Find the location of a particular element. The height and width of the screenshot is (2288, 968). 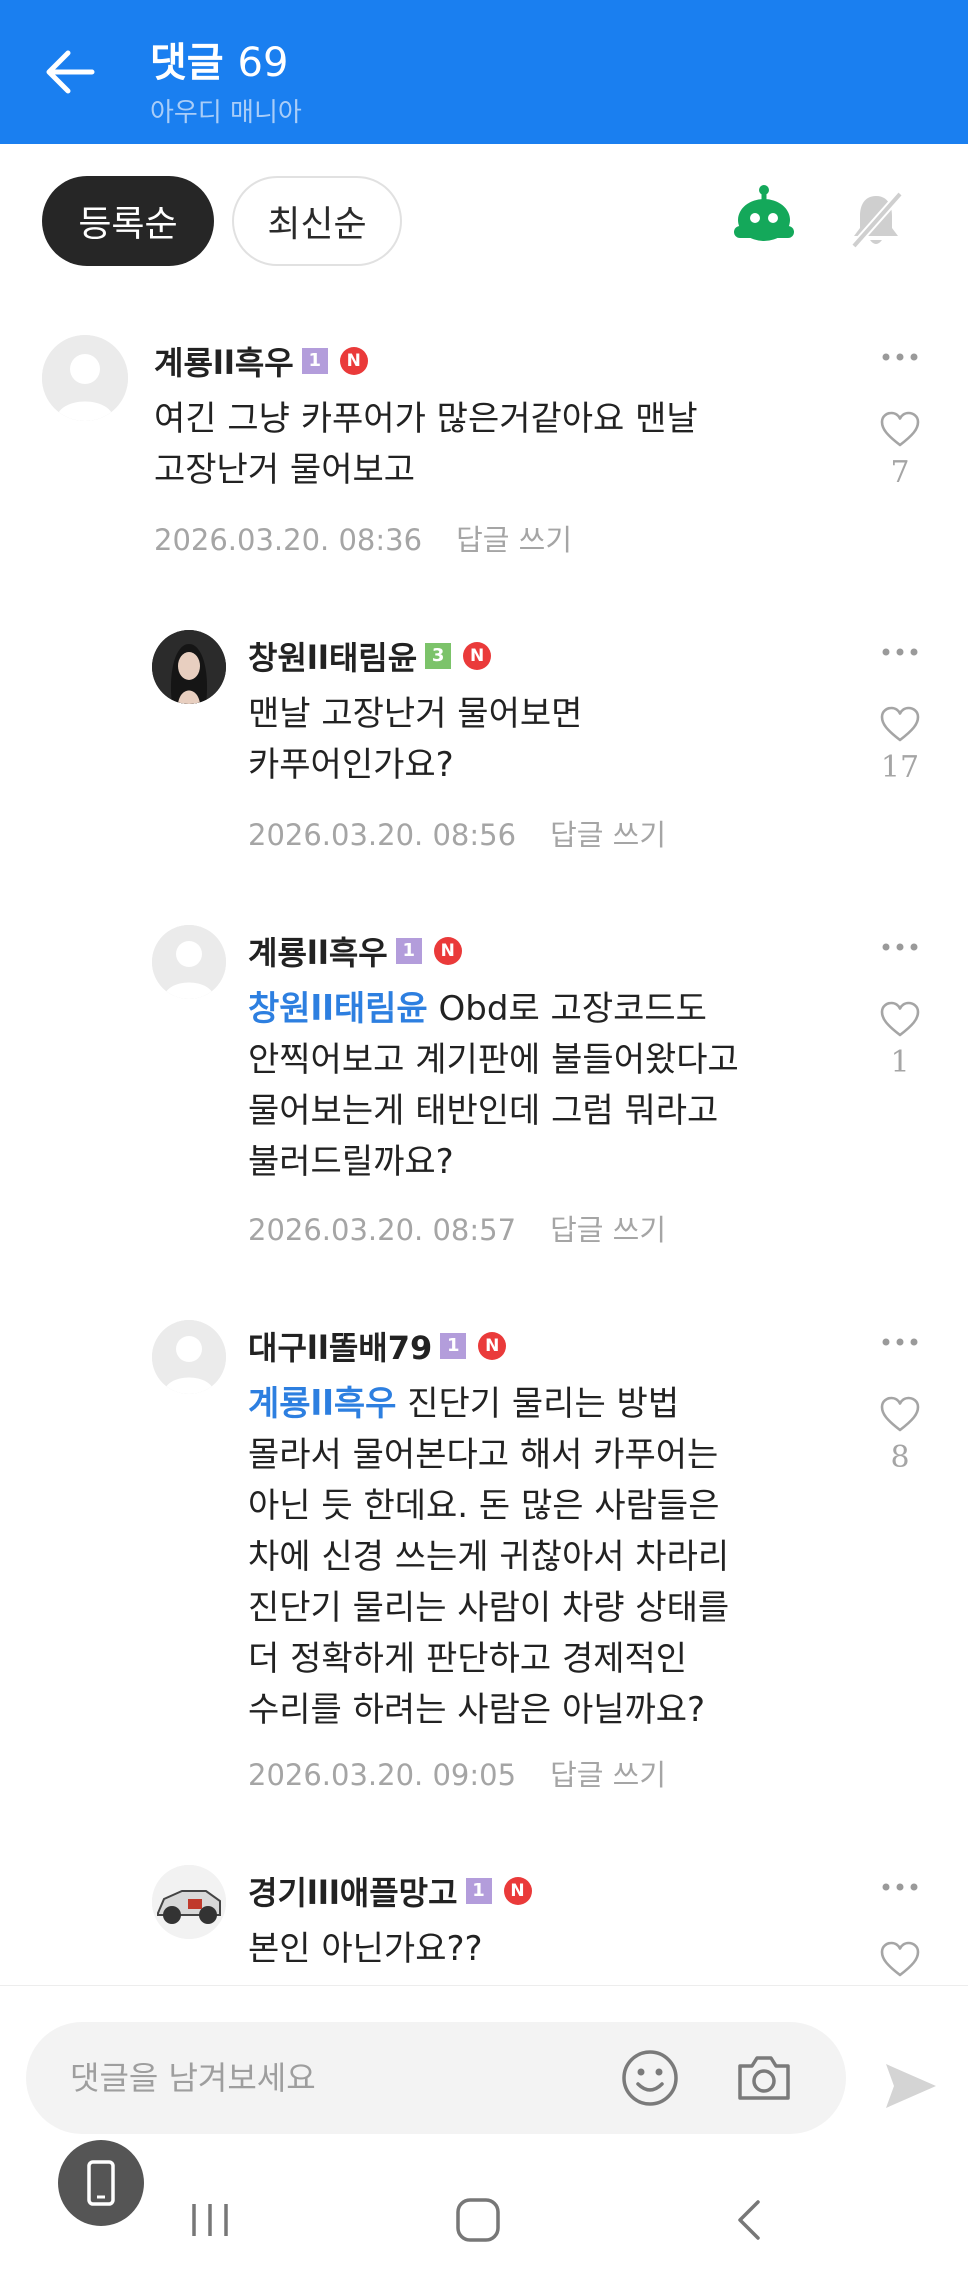

send-button is located at coordinates (910, 2086).